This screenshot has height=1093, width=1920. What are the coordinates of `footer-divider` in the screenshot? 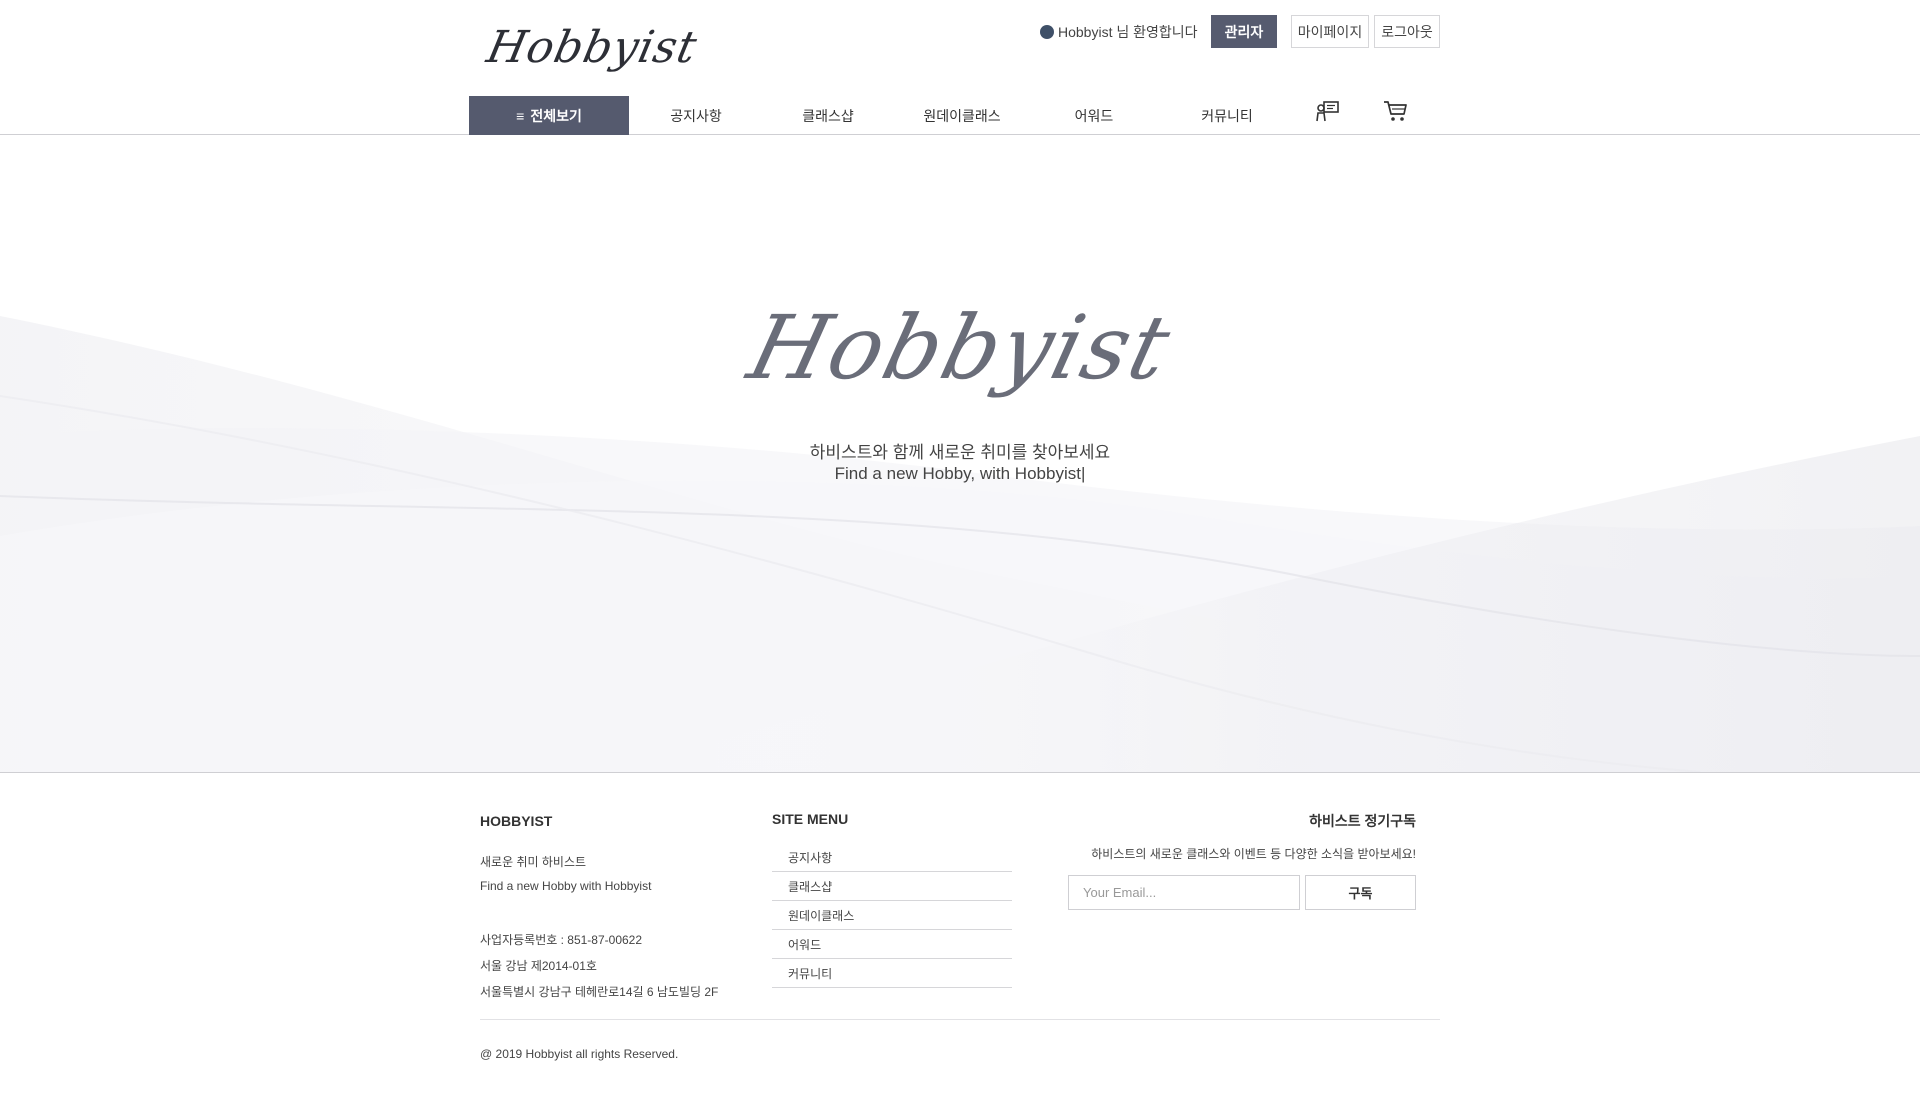 It's located at (960, 1019).